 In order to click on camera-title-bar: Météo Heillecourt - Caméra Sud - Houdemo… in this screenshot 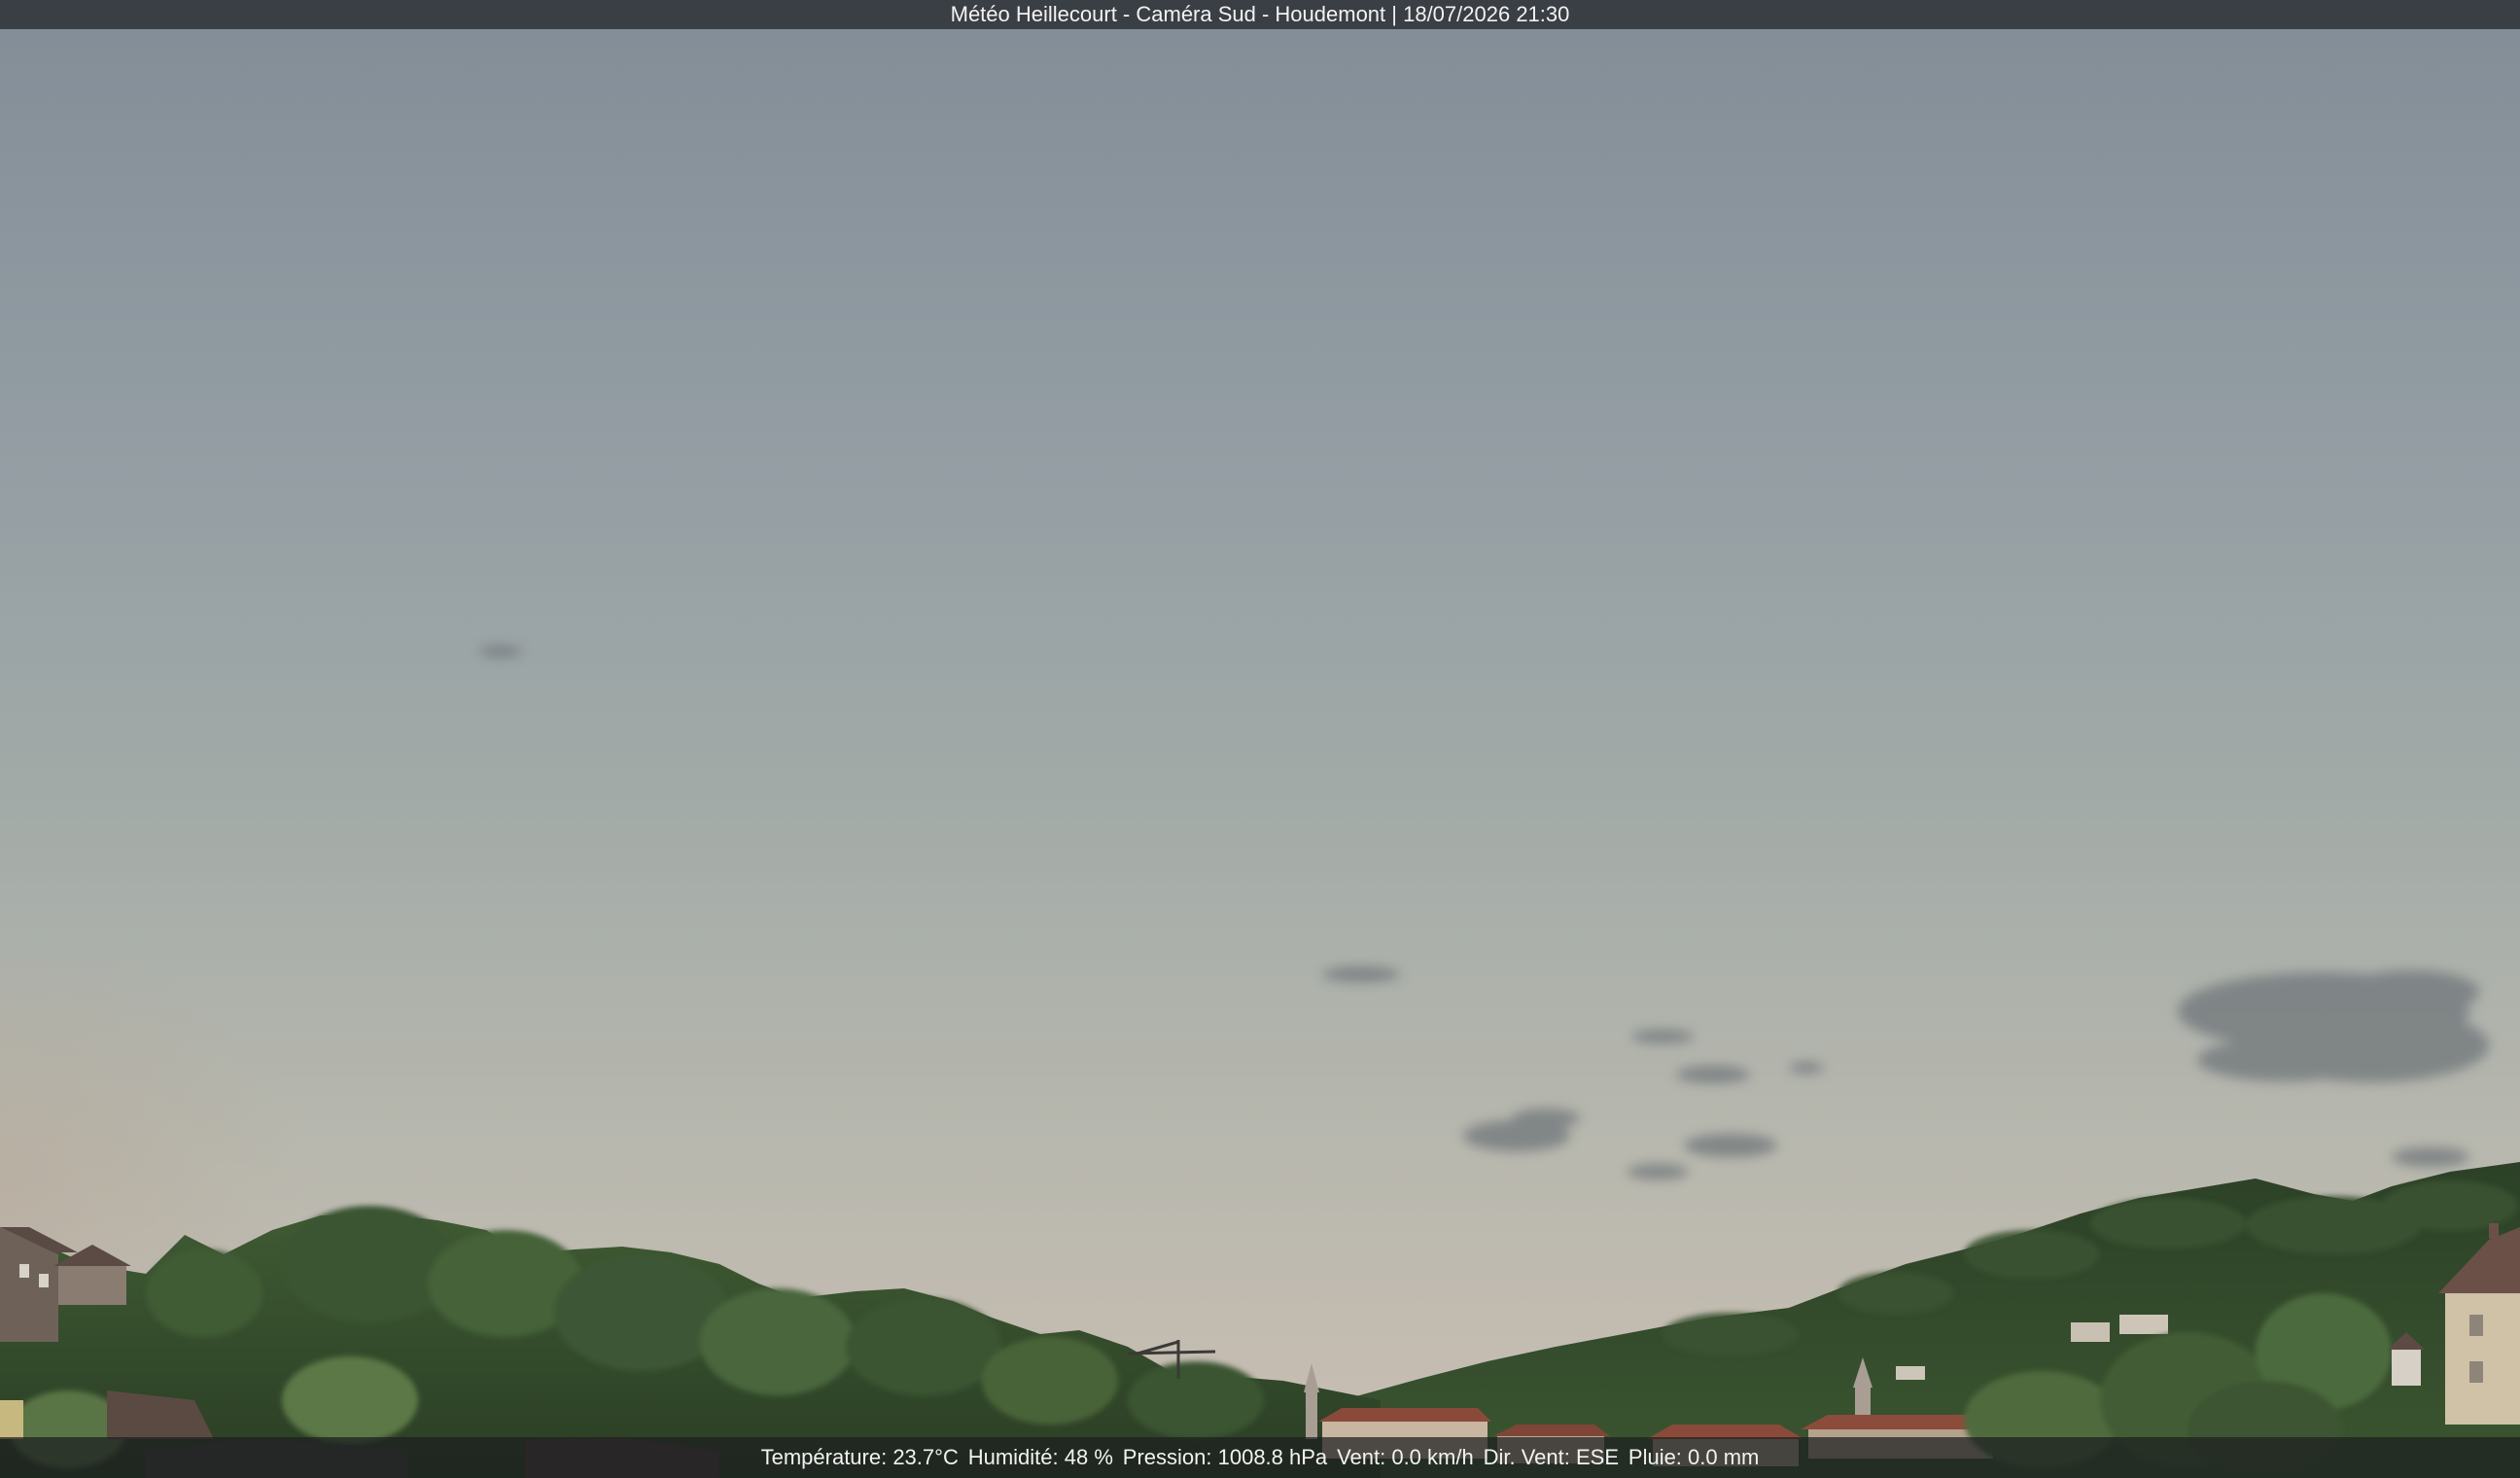, I will do `click(1260, 14)`.